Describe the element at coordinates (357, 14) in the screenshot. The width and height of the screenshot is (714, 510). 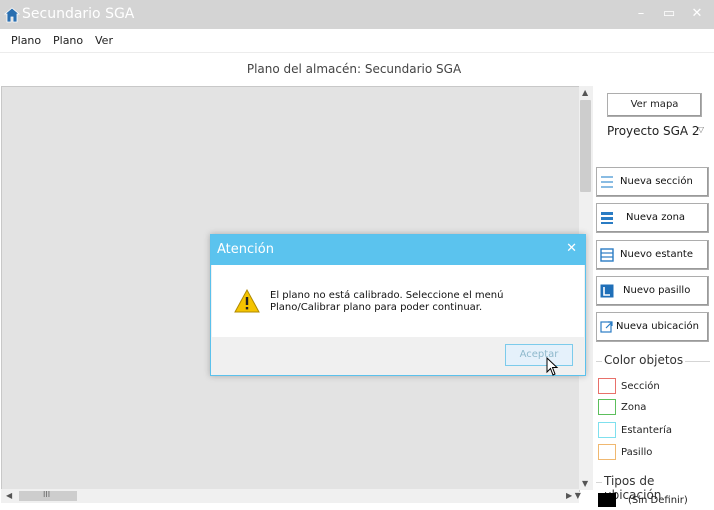
I see `window-titlebar: Secundario SGA – ▭ ✕` at that location.